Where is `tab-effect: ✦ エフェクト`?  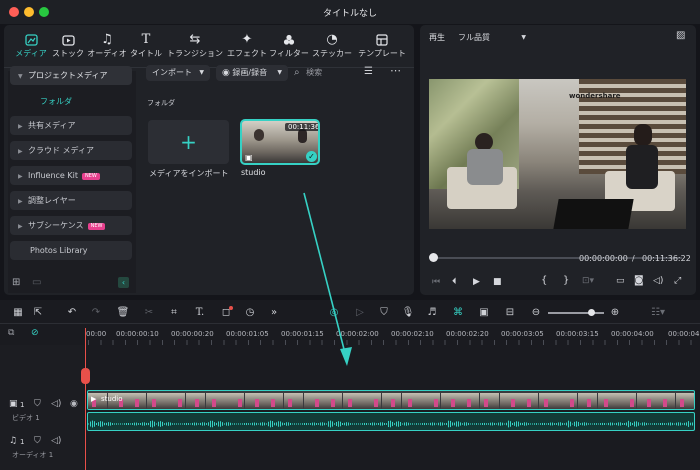 tab-effect: ✦ エフェクト is located at coordinates (247, 48).